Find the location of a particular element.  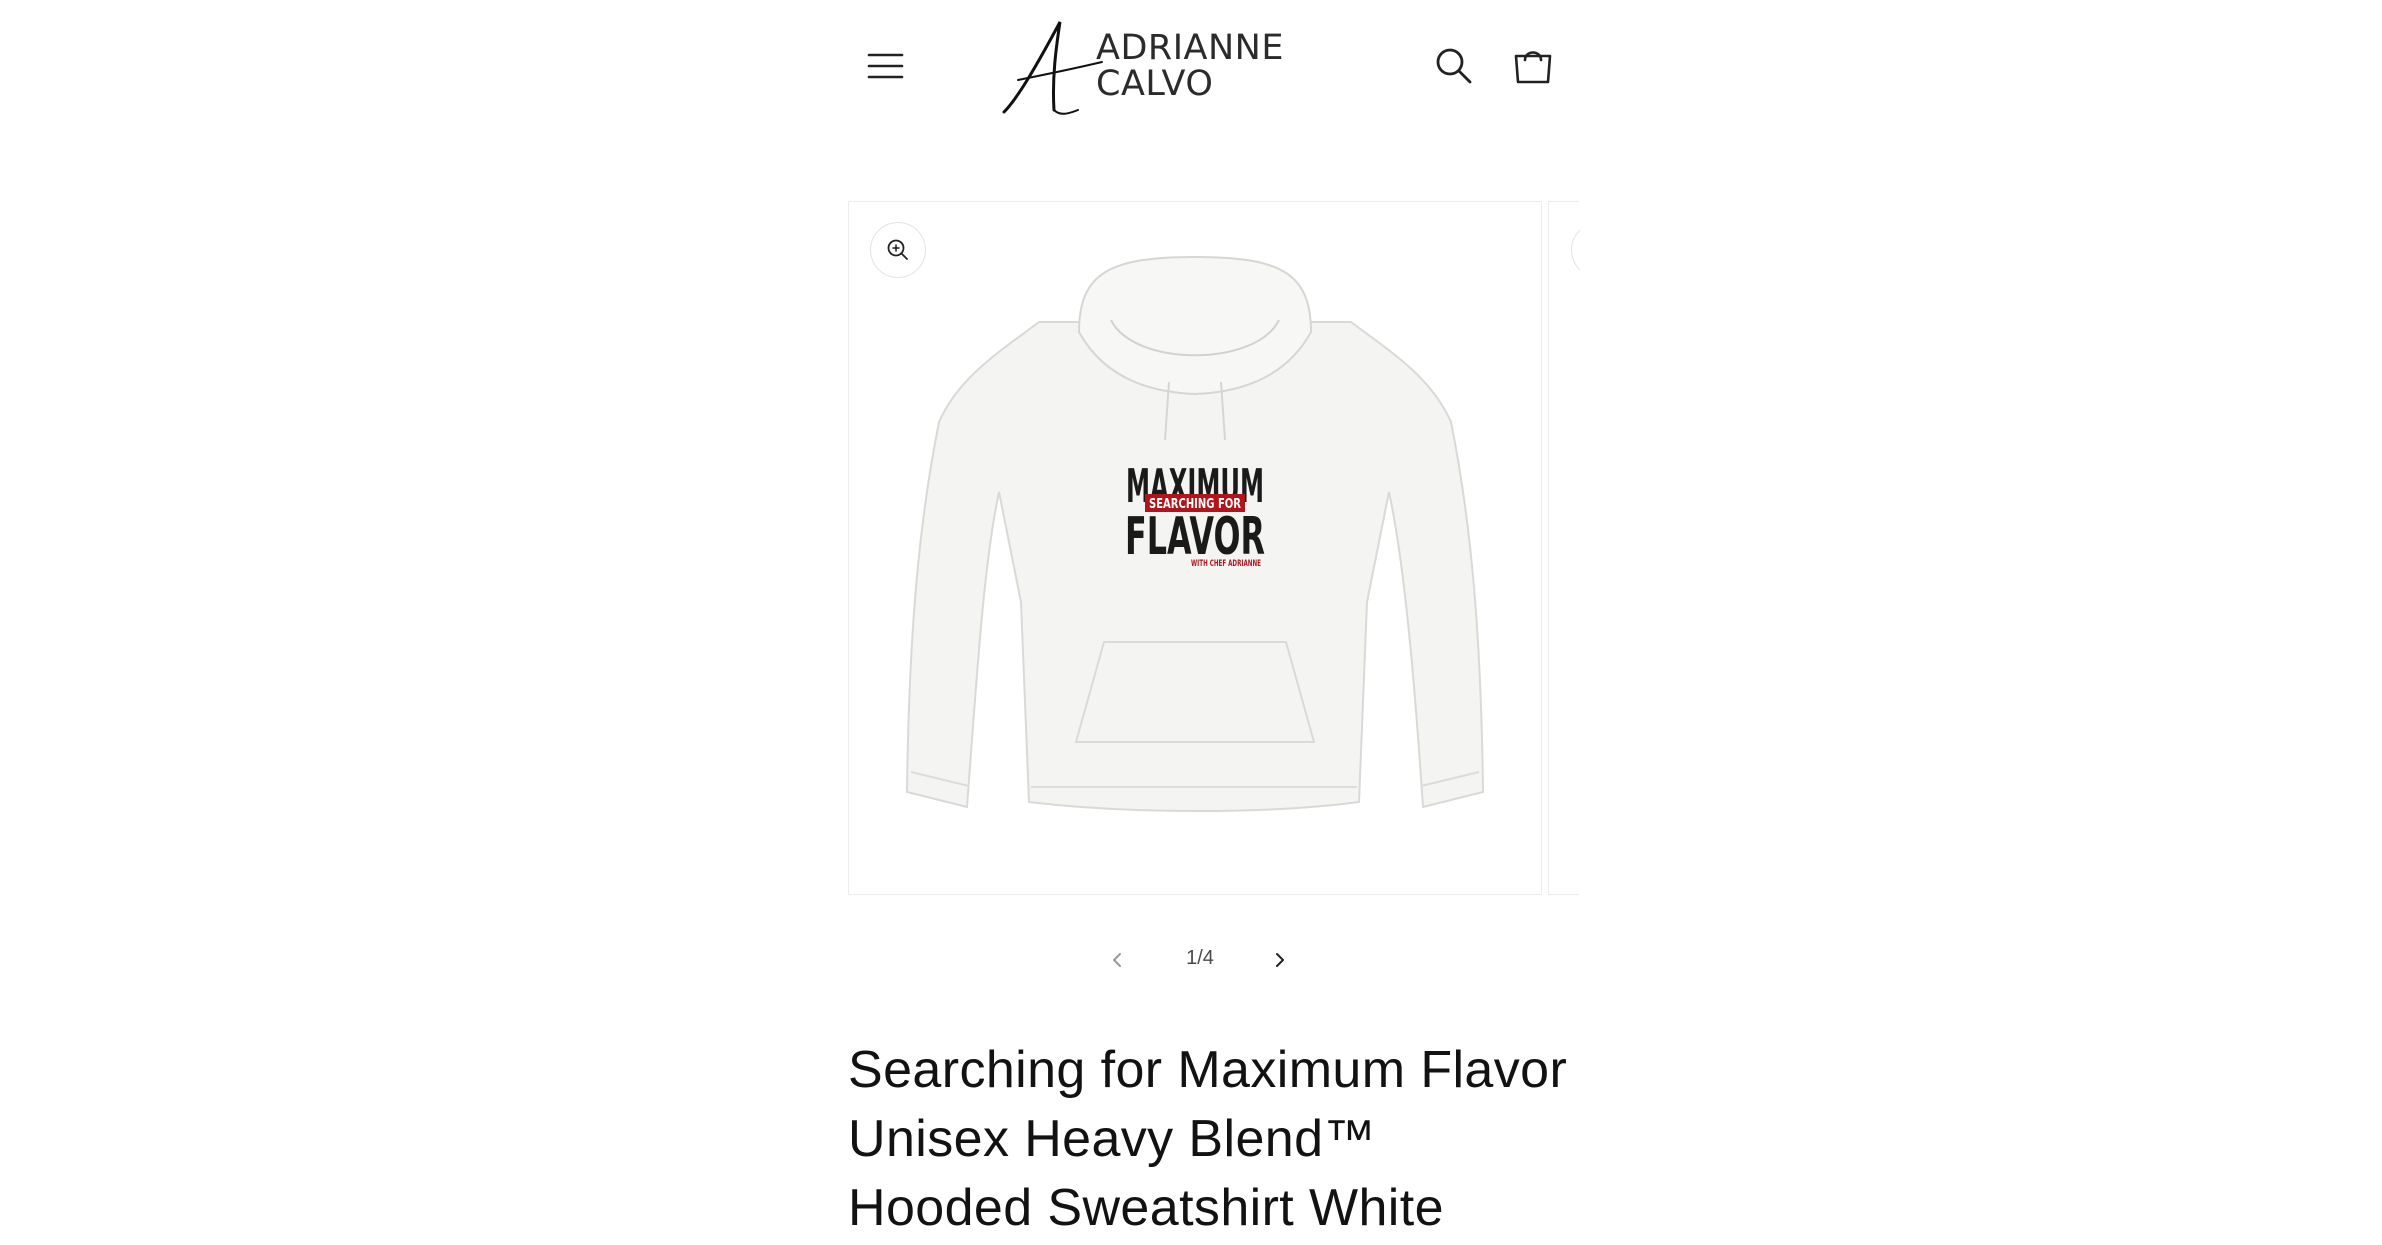

search-icon is located at coordinates (1454, 66).